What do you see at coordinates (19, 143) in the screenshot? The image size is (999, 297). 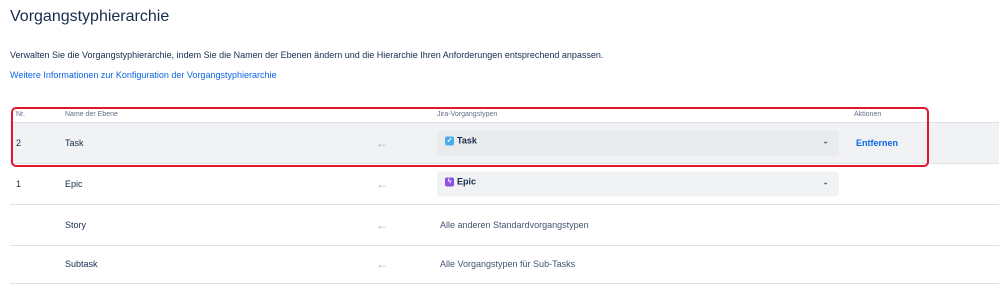 I see `row-nr: 2` at bounding box center [19, 143].